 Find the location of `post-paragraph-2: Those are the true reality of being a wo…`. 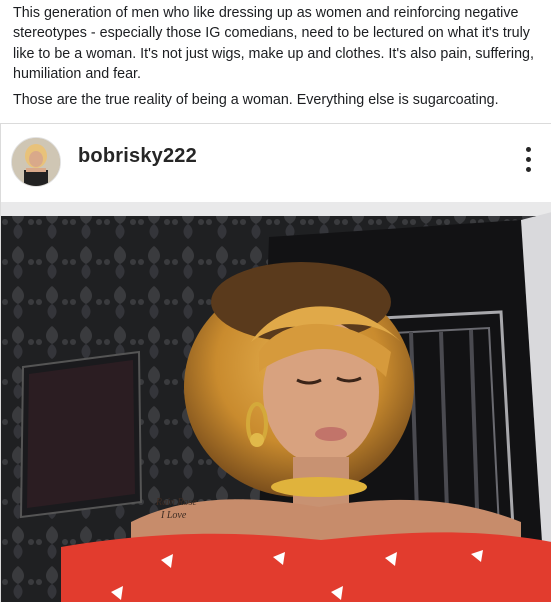

post-paragraph-2: Those are the true reality of being a wo… is located at coordinates (256, 100).